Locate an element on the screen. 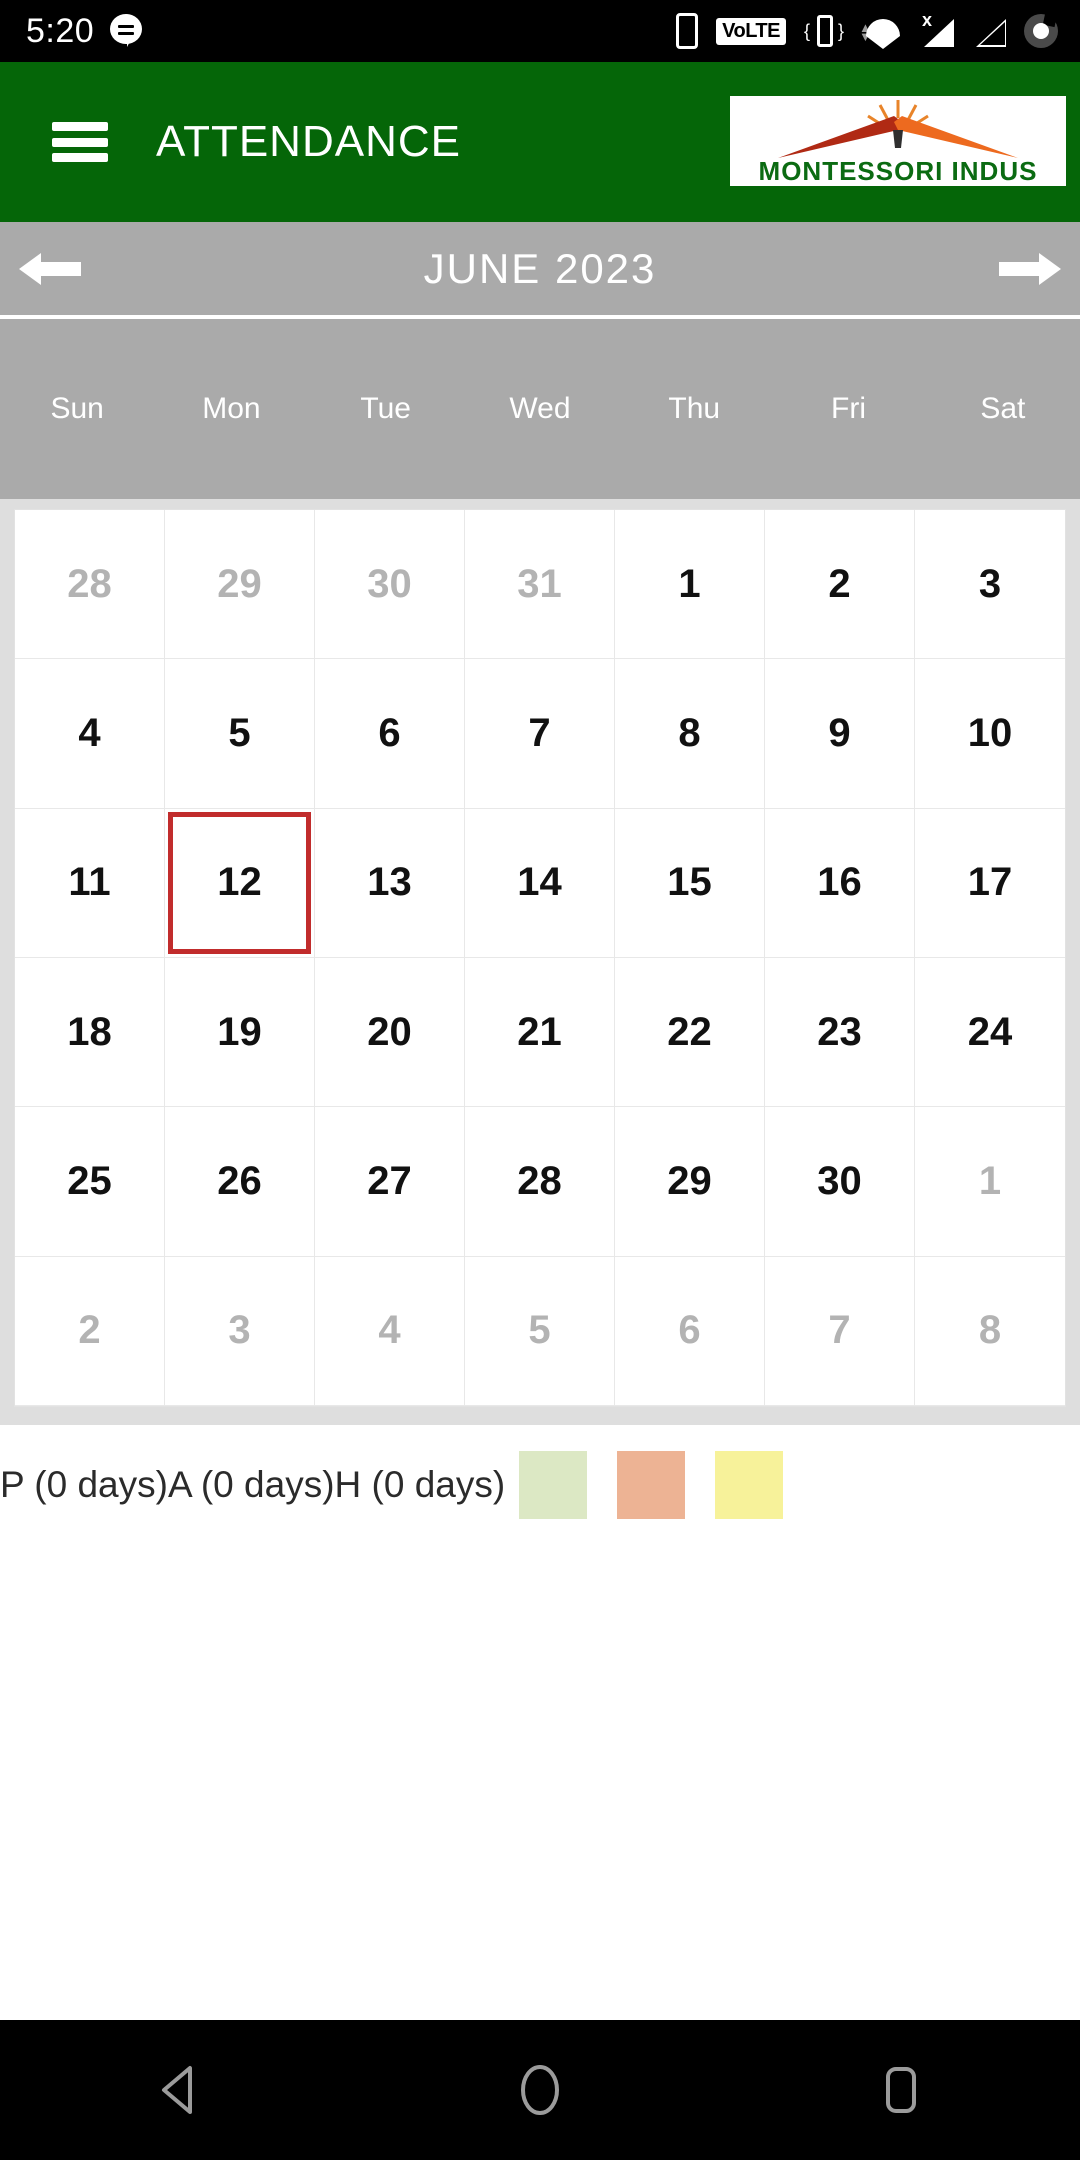 The height and width of the screenshot is (2160, 1080). arrow-right-icon is located at coordinates (1030, 268).